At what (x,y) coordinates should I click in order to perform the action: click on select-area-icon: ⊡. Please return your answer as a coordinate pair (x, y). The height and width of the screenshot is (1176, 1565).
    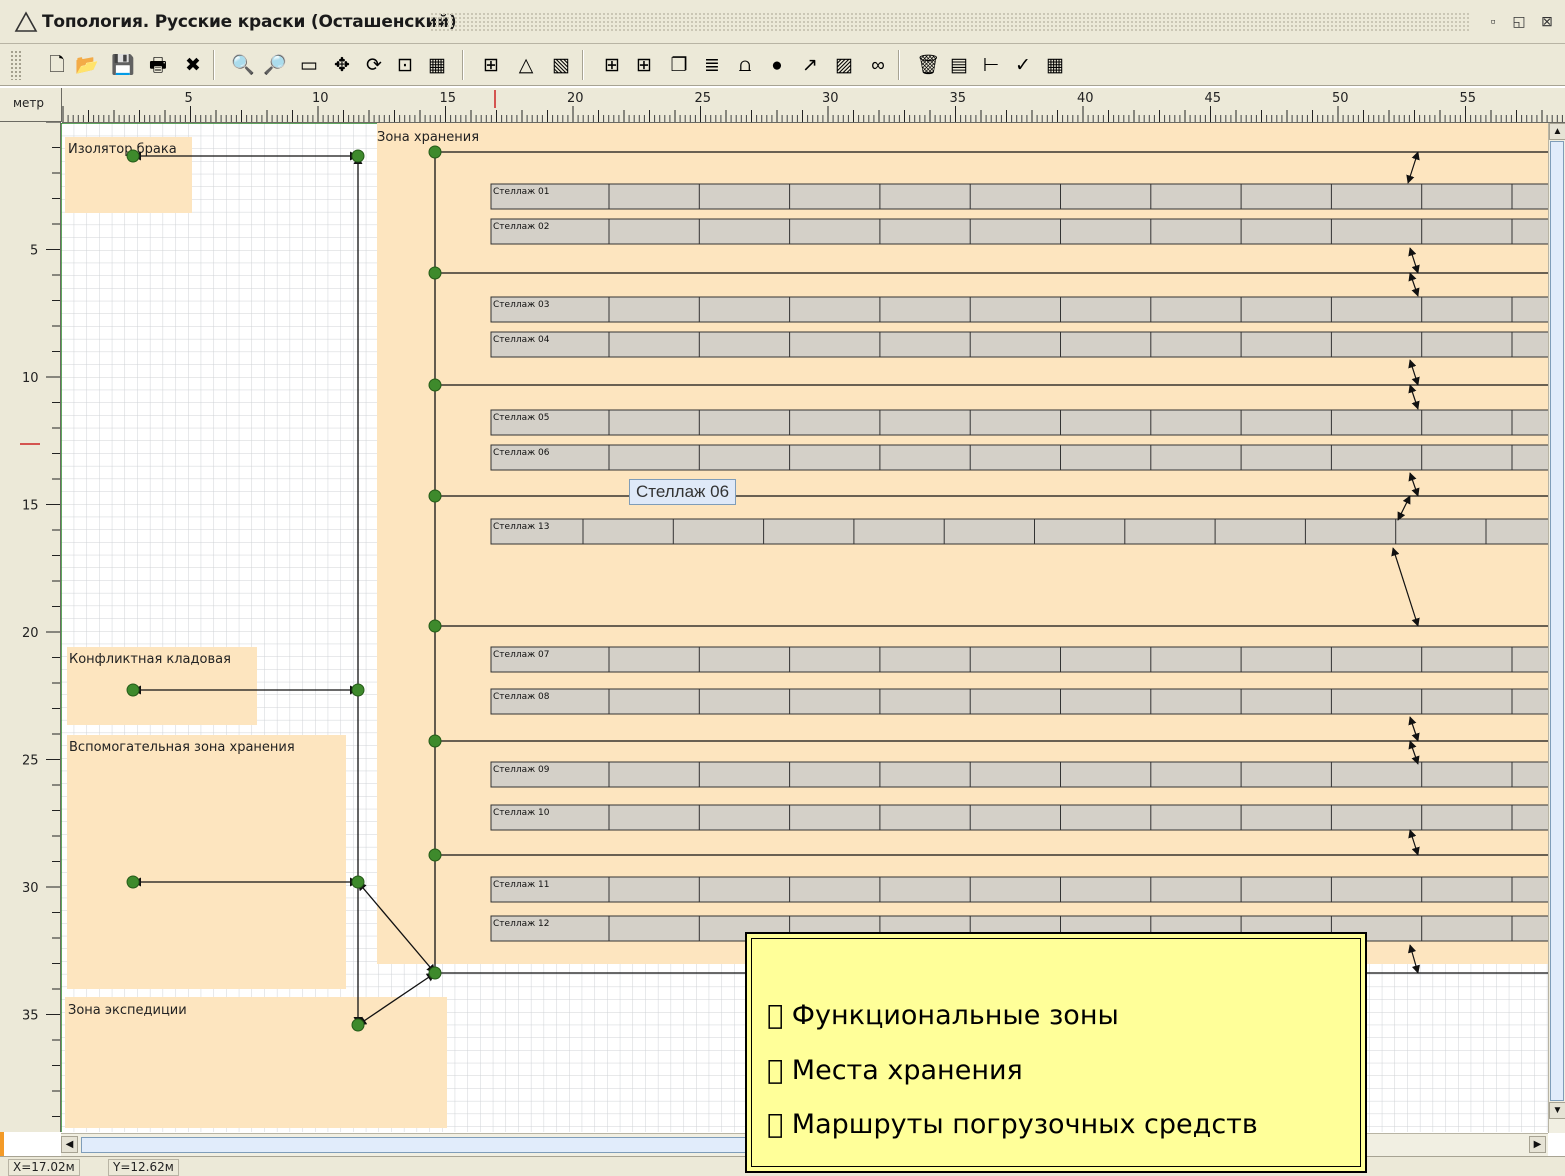
    Looking at the image, I should click on (405, 65).